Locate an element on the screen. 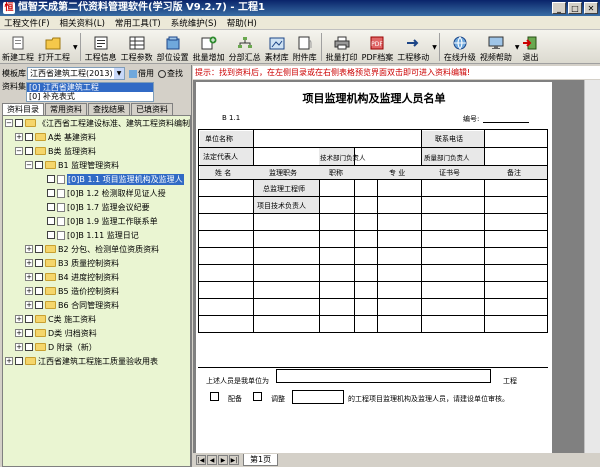 This screenshot has width=600, height=467. adjust-field is located at coordinates (318, 397).